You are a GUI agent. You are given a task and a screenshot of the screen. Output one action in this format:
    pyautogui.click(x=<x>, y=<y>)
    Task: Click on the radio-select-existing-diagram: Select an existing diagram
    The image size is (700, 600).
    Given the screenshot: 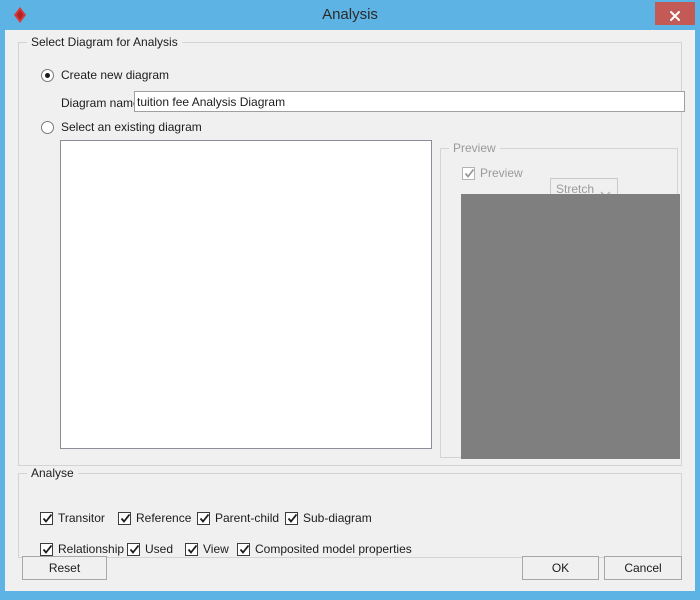 What is the action you would take?
    pyautogui.click(x=121, y=127)
    